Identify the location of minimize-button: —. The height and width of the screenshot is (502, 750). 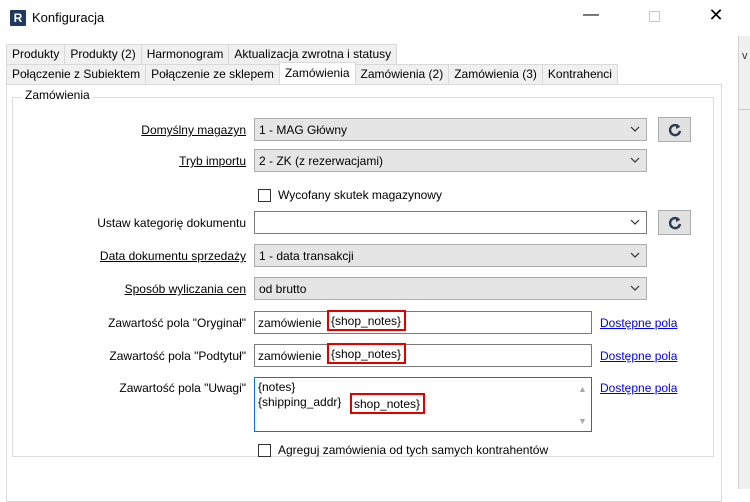
(591, 16).